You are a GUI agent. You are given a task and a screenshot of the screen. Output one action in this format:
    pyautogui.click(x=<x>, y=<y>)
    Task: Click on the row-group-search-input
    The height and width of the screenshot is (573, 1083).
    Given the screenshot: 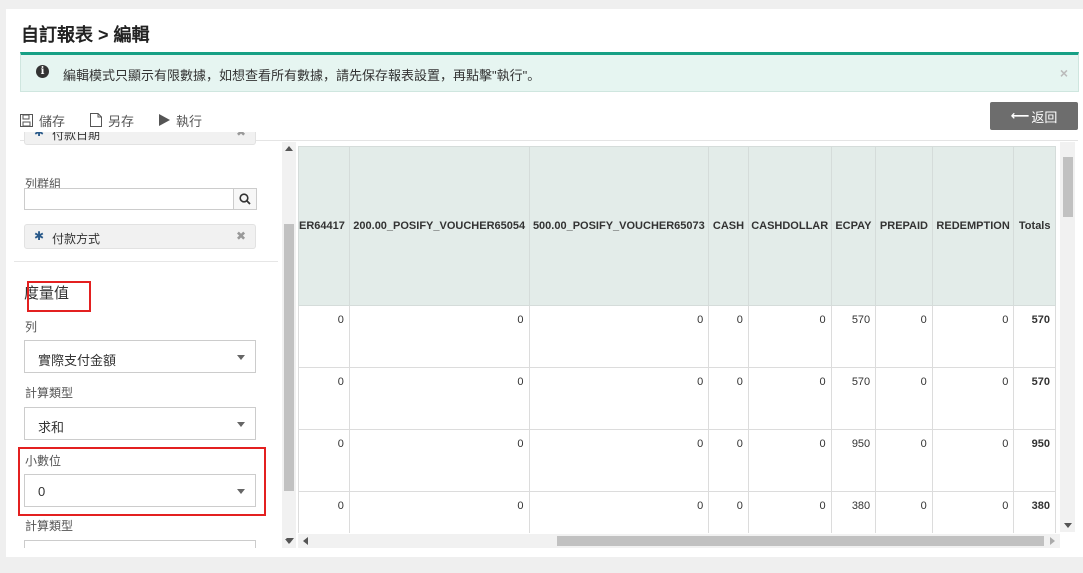 What is the action you would take?
    pyautogui.click(x=129, y=199)
    